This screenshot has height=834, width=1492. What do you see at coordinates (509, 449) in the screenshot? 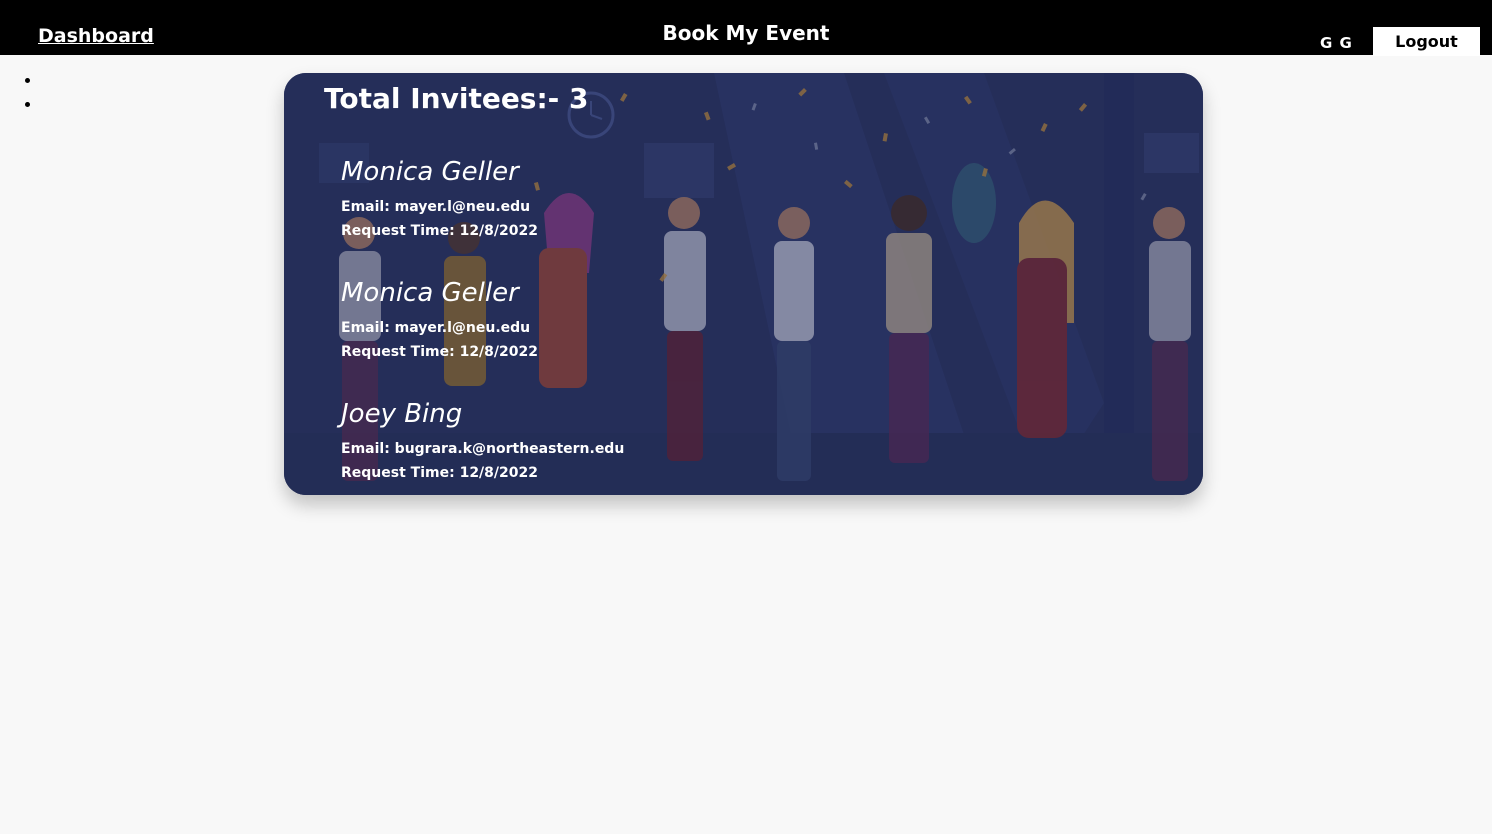
I see `email-value: bugrara.k@northeastern.edu` at bounding box center [509, 449].